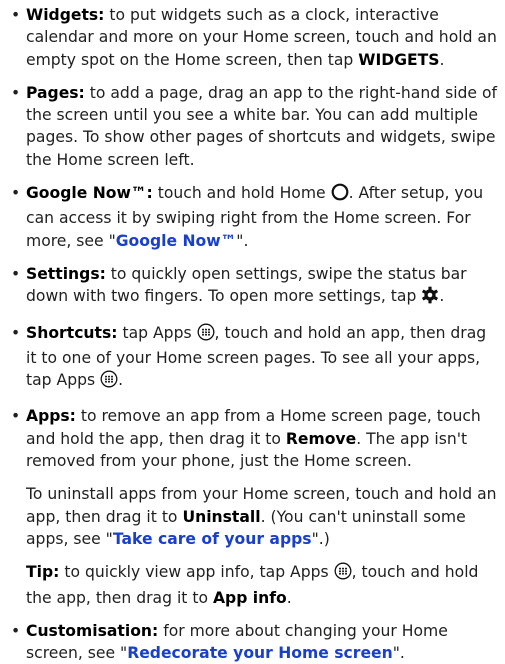 The image size is (505, 664). I want to click on keyword-remove: Remove, so click(321, 438).